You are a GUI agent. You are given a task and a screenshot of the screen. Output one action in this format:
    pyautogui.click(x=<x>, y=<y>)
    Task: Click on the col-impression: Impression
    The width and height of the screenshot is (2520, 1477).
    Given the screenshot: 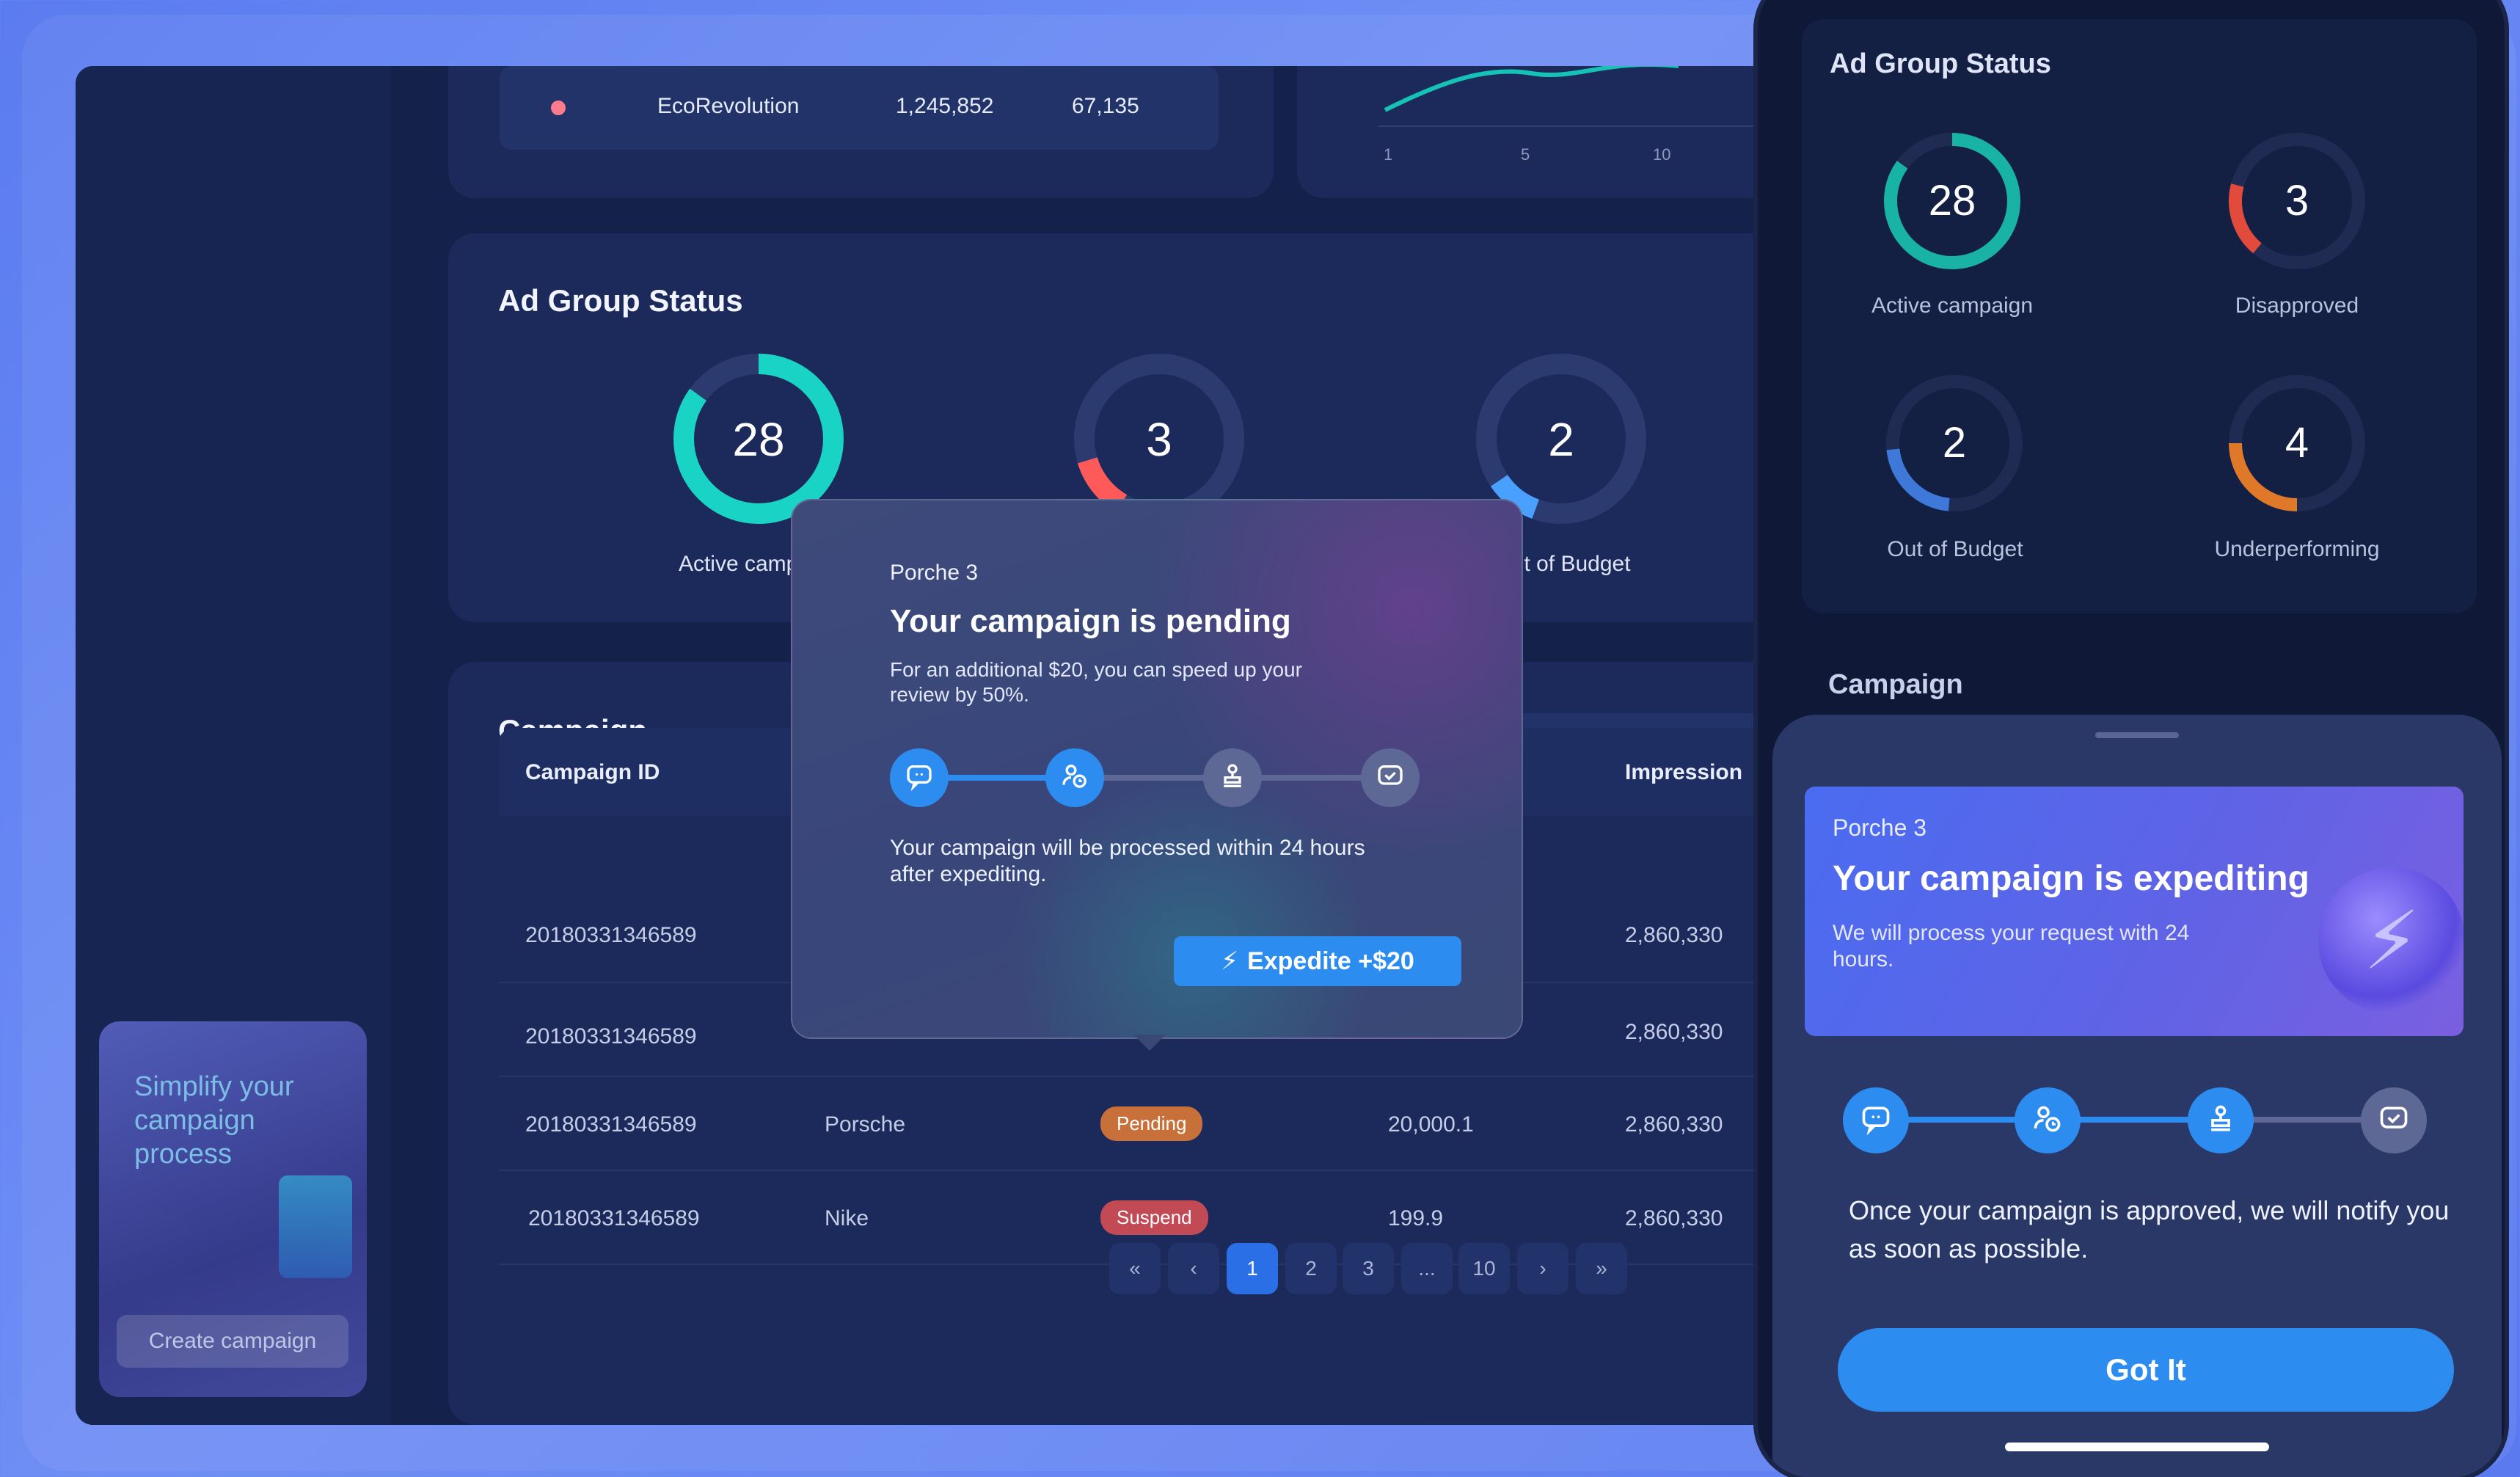 What is the action you would take?
    pyautogui.click(x=1684, y=772)
    